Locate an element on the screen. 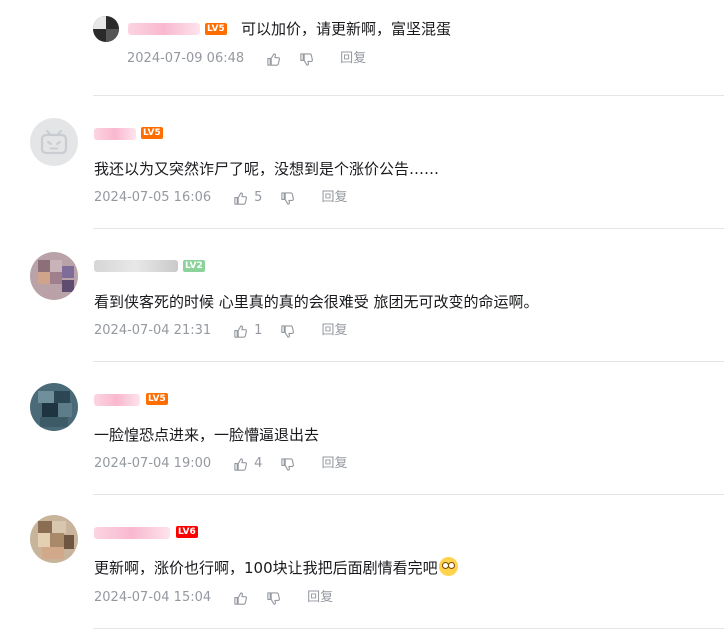 This screenshot has height=637, width=724. comment-date: 2024-07-04 21:31 is located at coordinates (153, 330).